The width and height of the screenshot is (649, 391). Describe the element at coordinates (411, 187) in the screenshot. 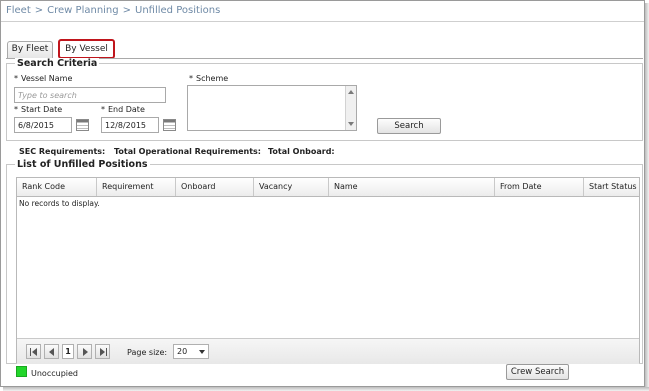

I see `column-header-name: Name` at that location.